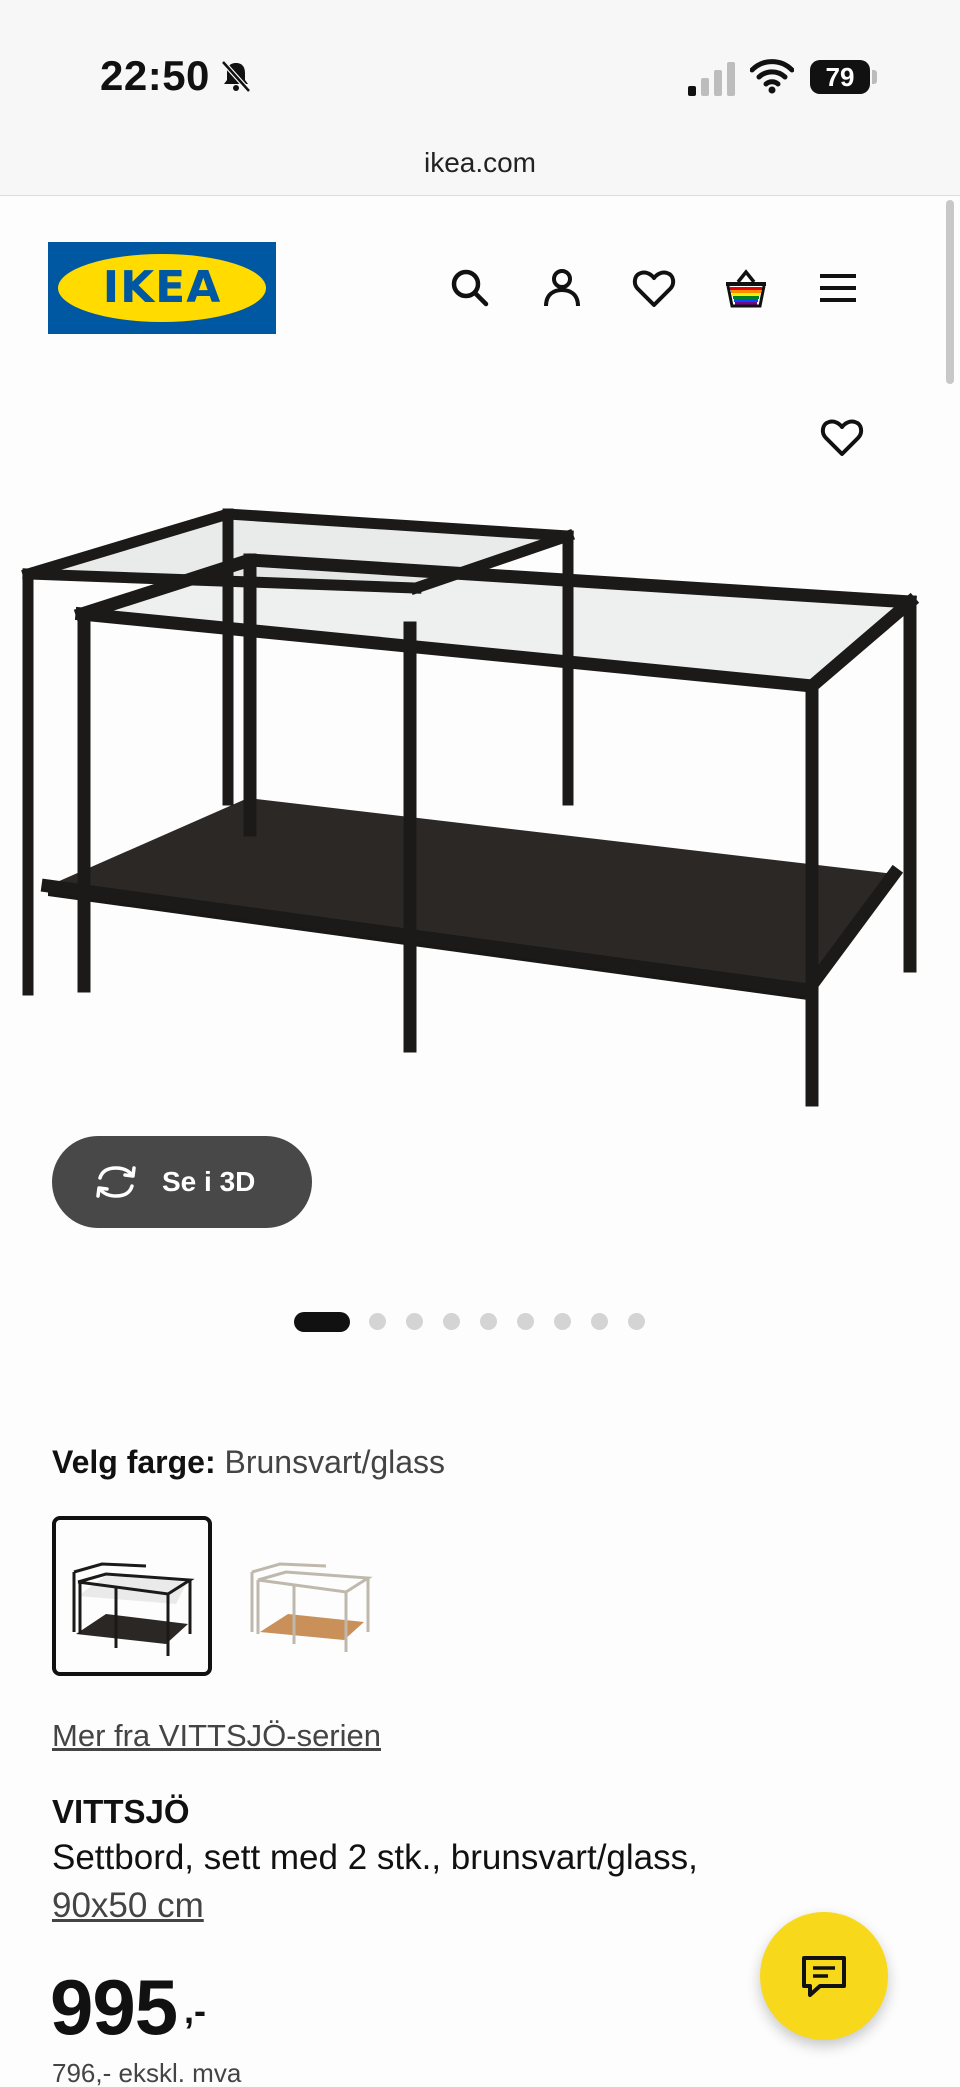  What do you see at coordinates (209, 1181) in the screenshot?
I see `view-in-3d-label: Se i 3D` at bounding box center [209, 1181].